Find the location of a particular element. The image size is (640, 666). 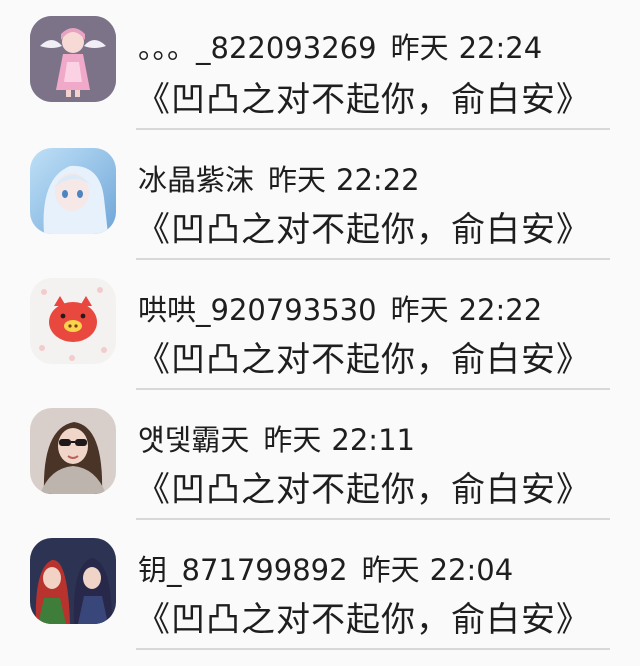

username: 。。。_822093269 is located at coordinates (257, 48).